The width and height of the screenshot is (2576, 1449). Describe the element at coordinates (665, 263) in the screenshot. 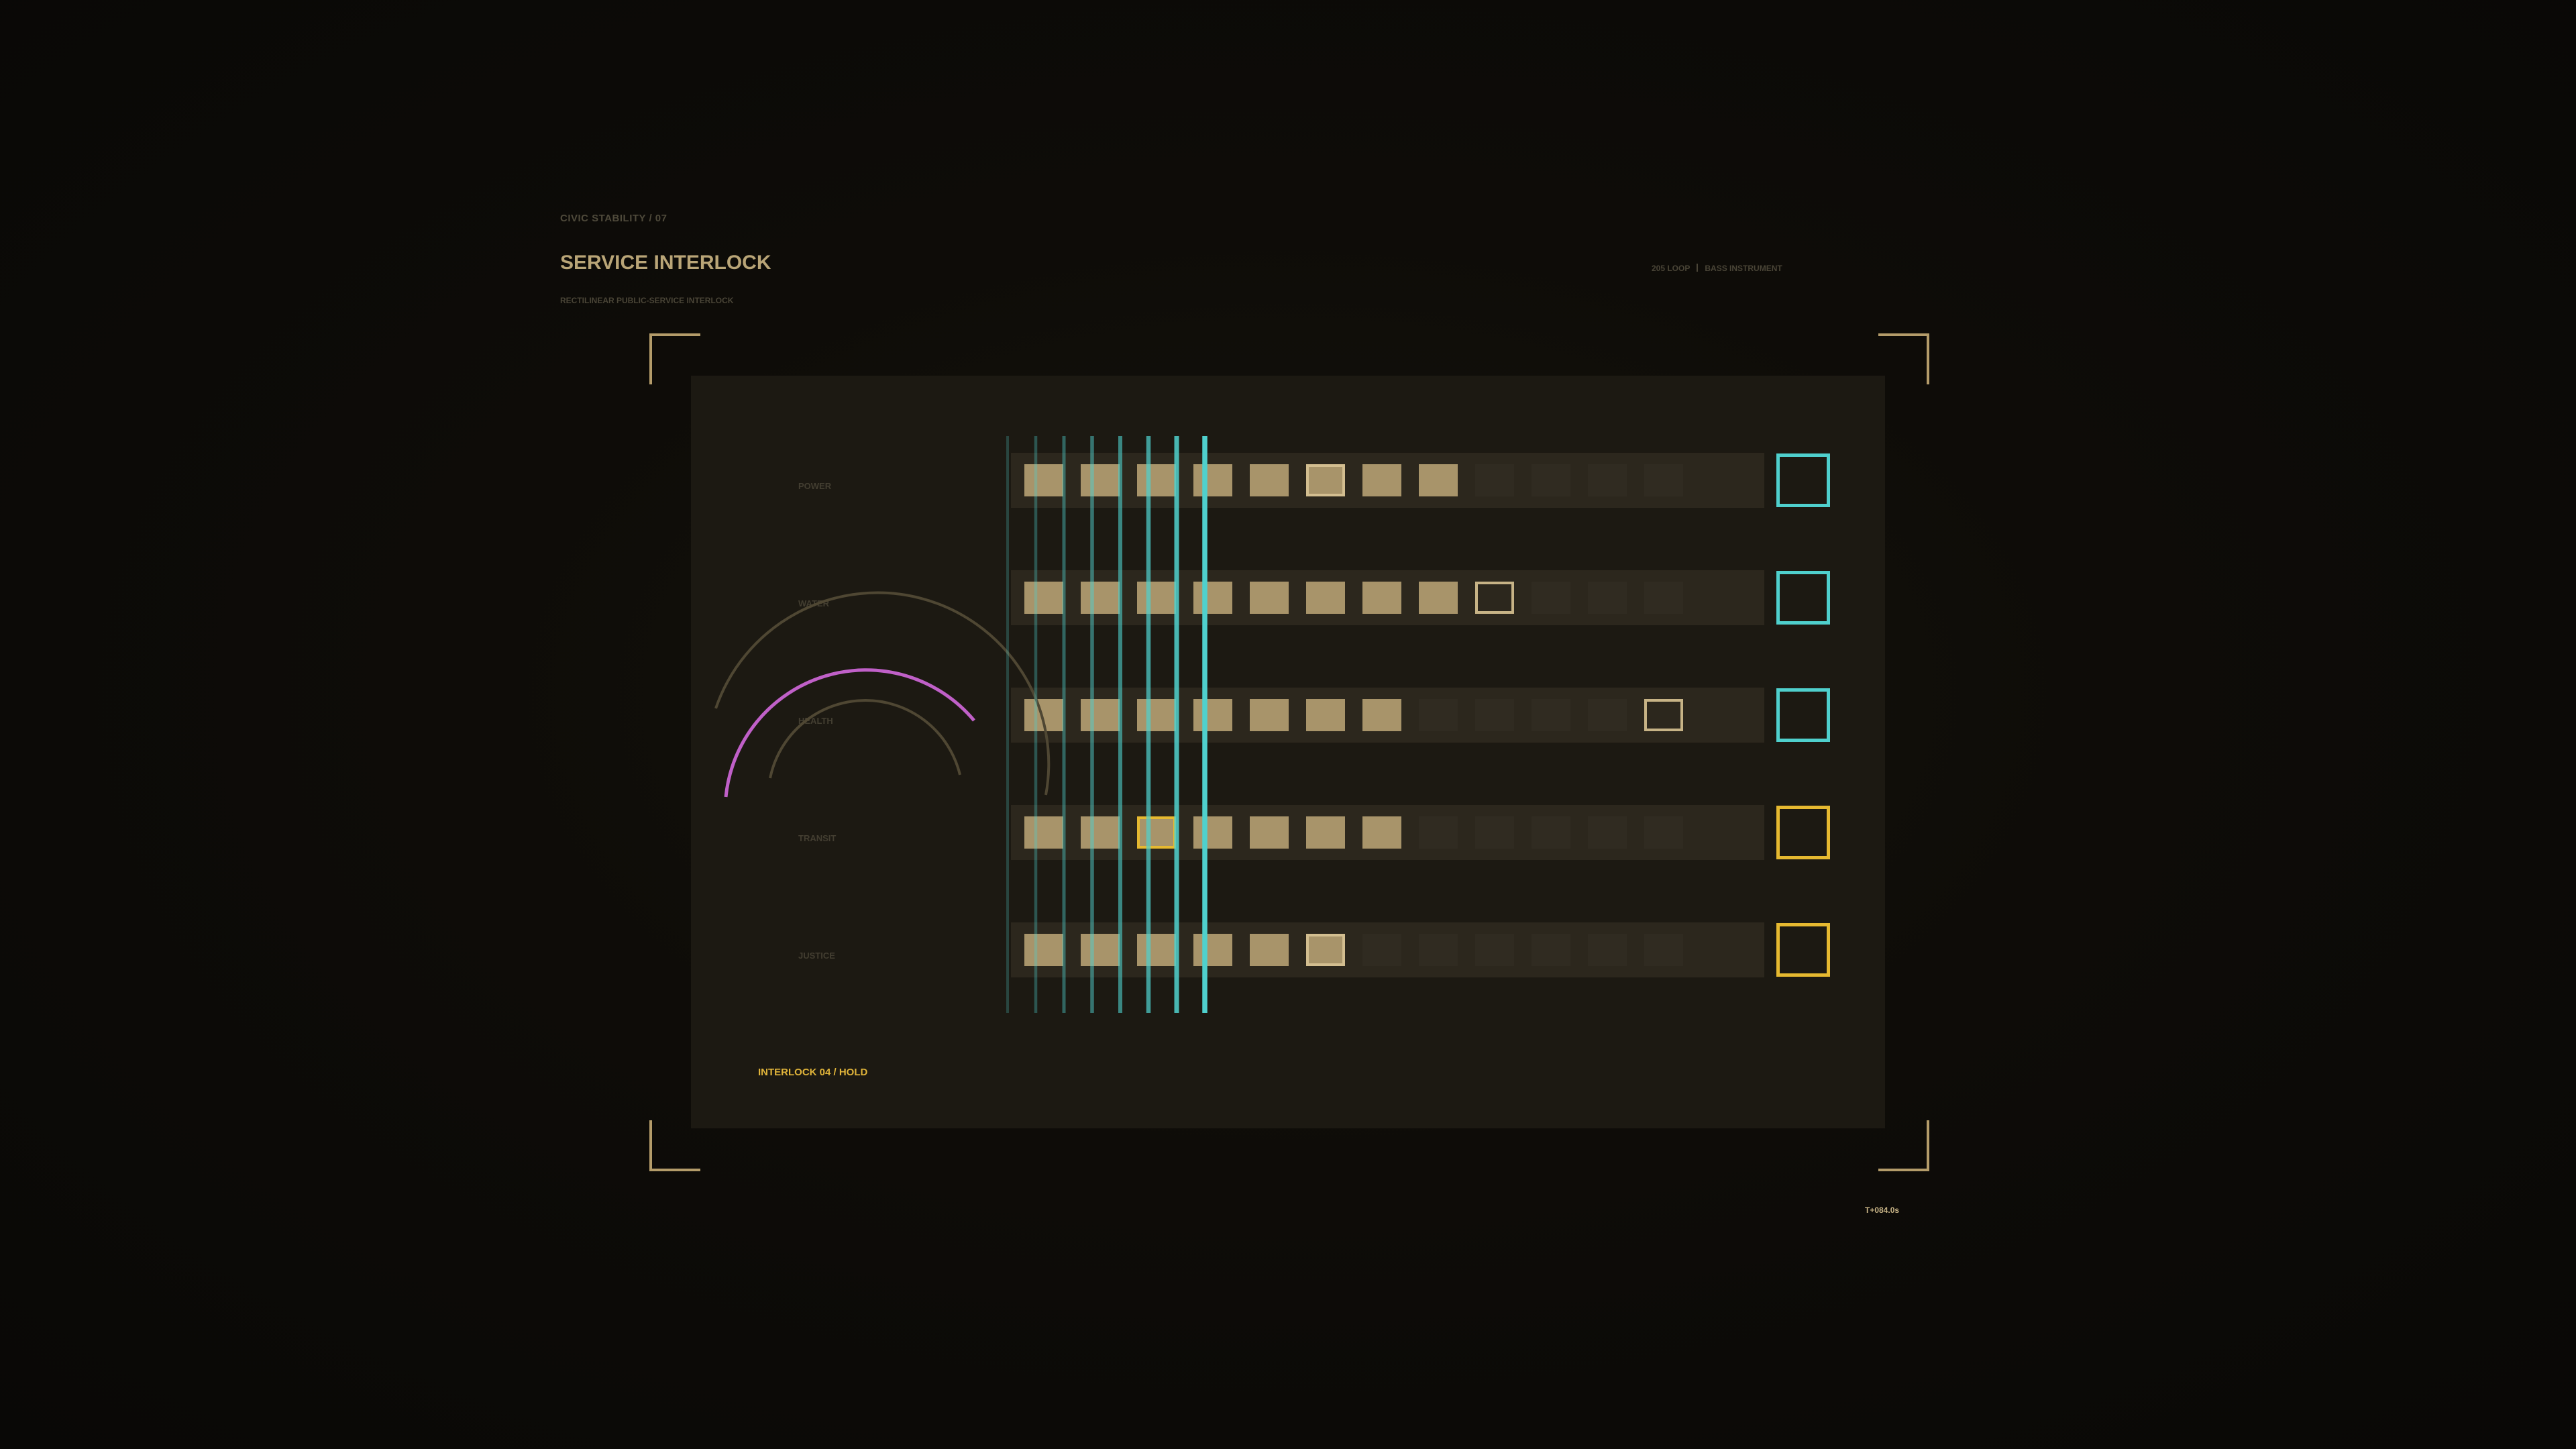

I see `page-title: SERVICE INTERLOCK` at that location.